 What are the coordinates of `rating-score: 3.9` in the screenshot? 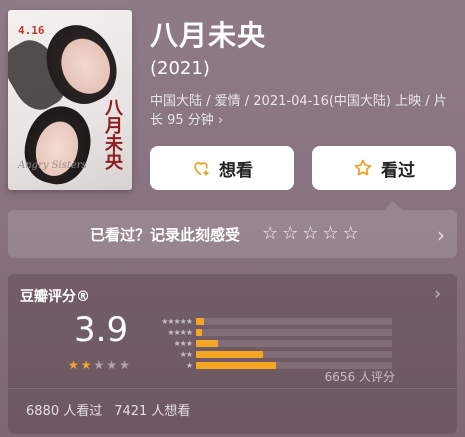 It's located at (101, 330).